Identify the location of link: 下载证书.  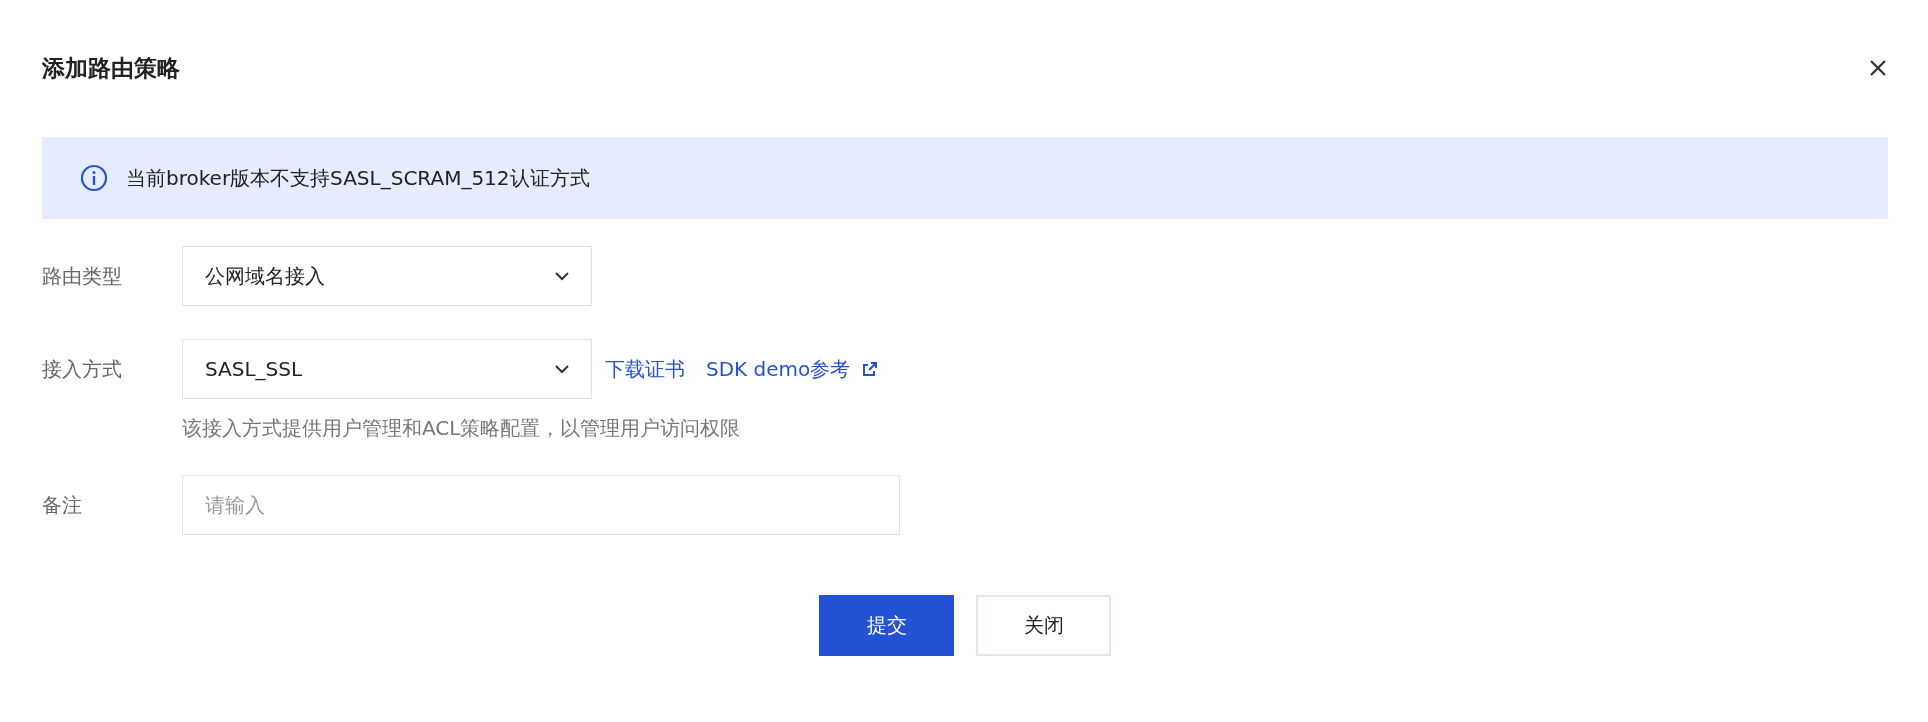
(645, 369).